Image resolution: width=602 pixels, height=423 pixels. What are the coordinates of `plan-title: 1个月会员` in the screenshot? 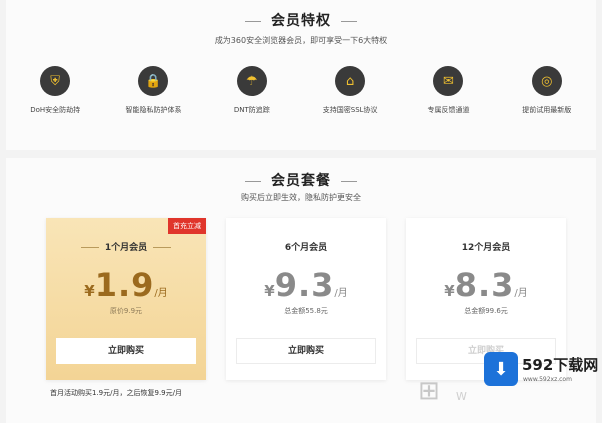 It's located at (126, 246).